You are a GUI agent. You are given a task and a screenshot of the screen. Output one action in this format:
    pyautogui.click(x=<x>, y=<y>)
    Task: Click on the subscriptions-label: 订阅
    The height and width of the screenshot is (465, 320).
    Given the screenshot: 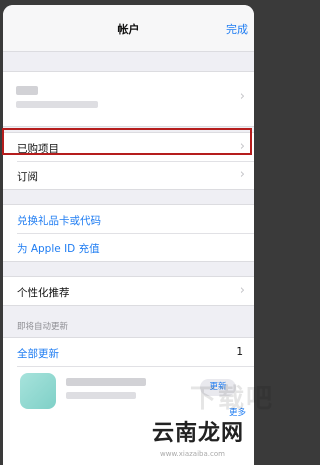 What is the action you would take?
    pyautogui.click(x=27, y=177)
    